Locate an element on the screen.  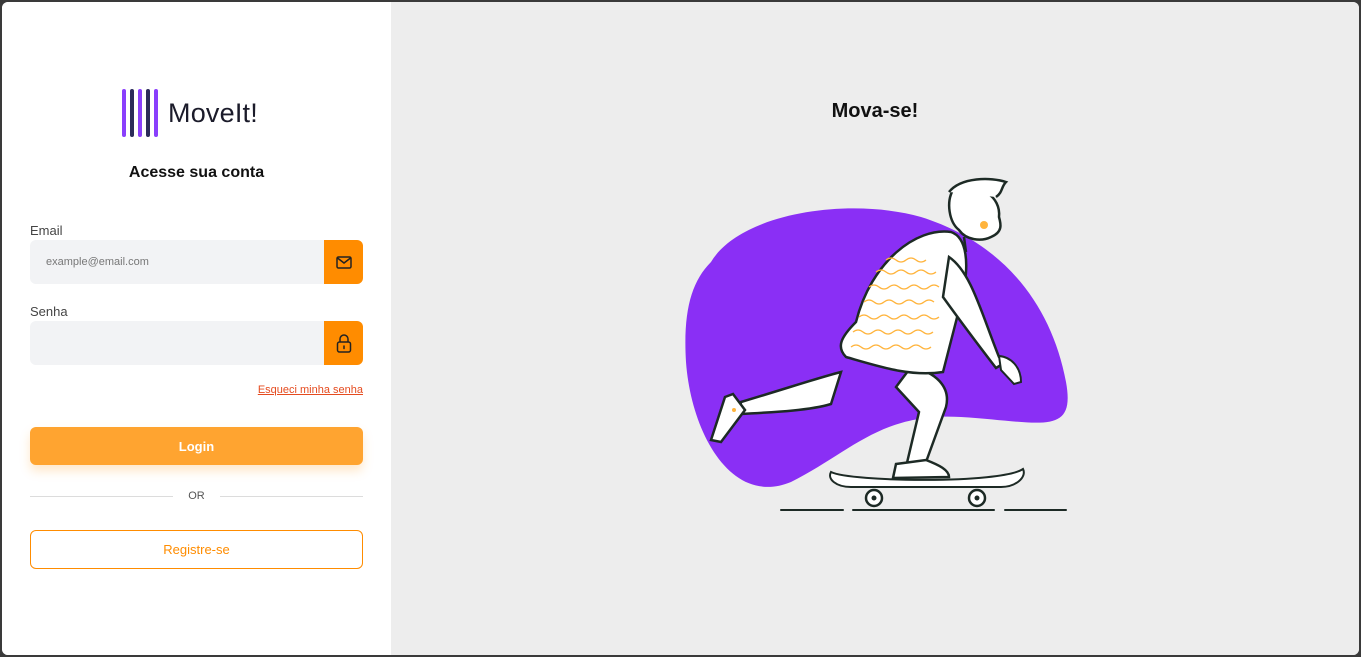
brand-logo: MoveIt! is located at coordinates (190, 113).